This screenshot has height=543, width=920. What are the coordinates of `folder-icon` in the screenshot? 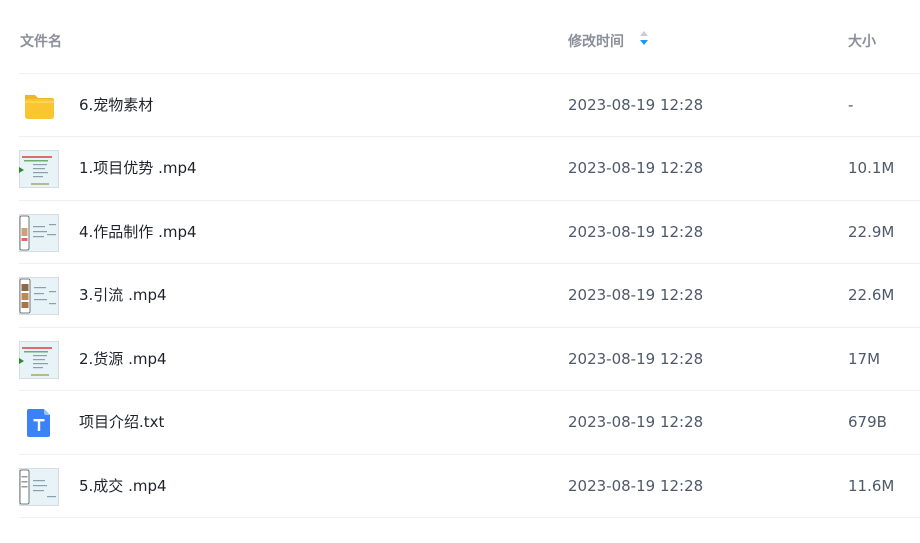 It's located at (39, 106).